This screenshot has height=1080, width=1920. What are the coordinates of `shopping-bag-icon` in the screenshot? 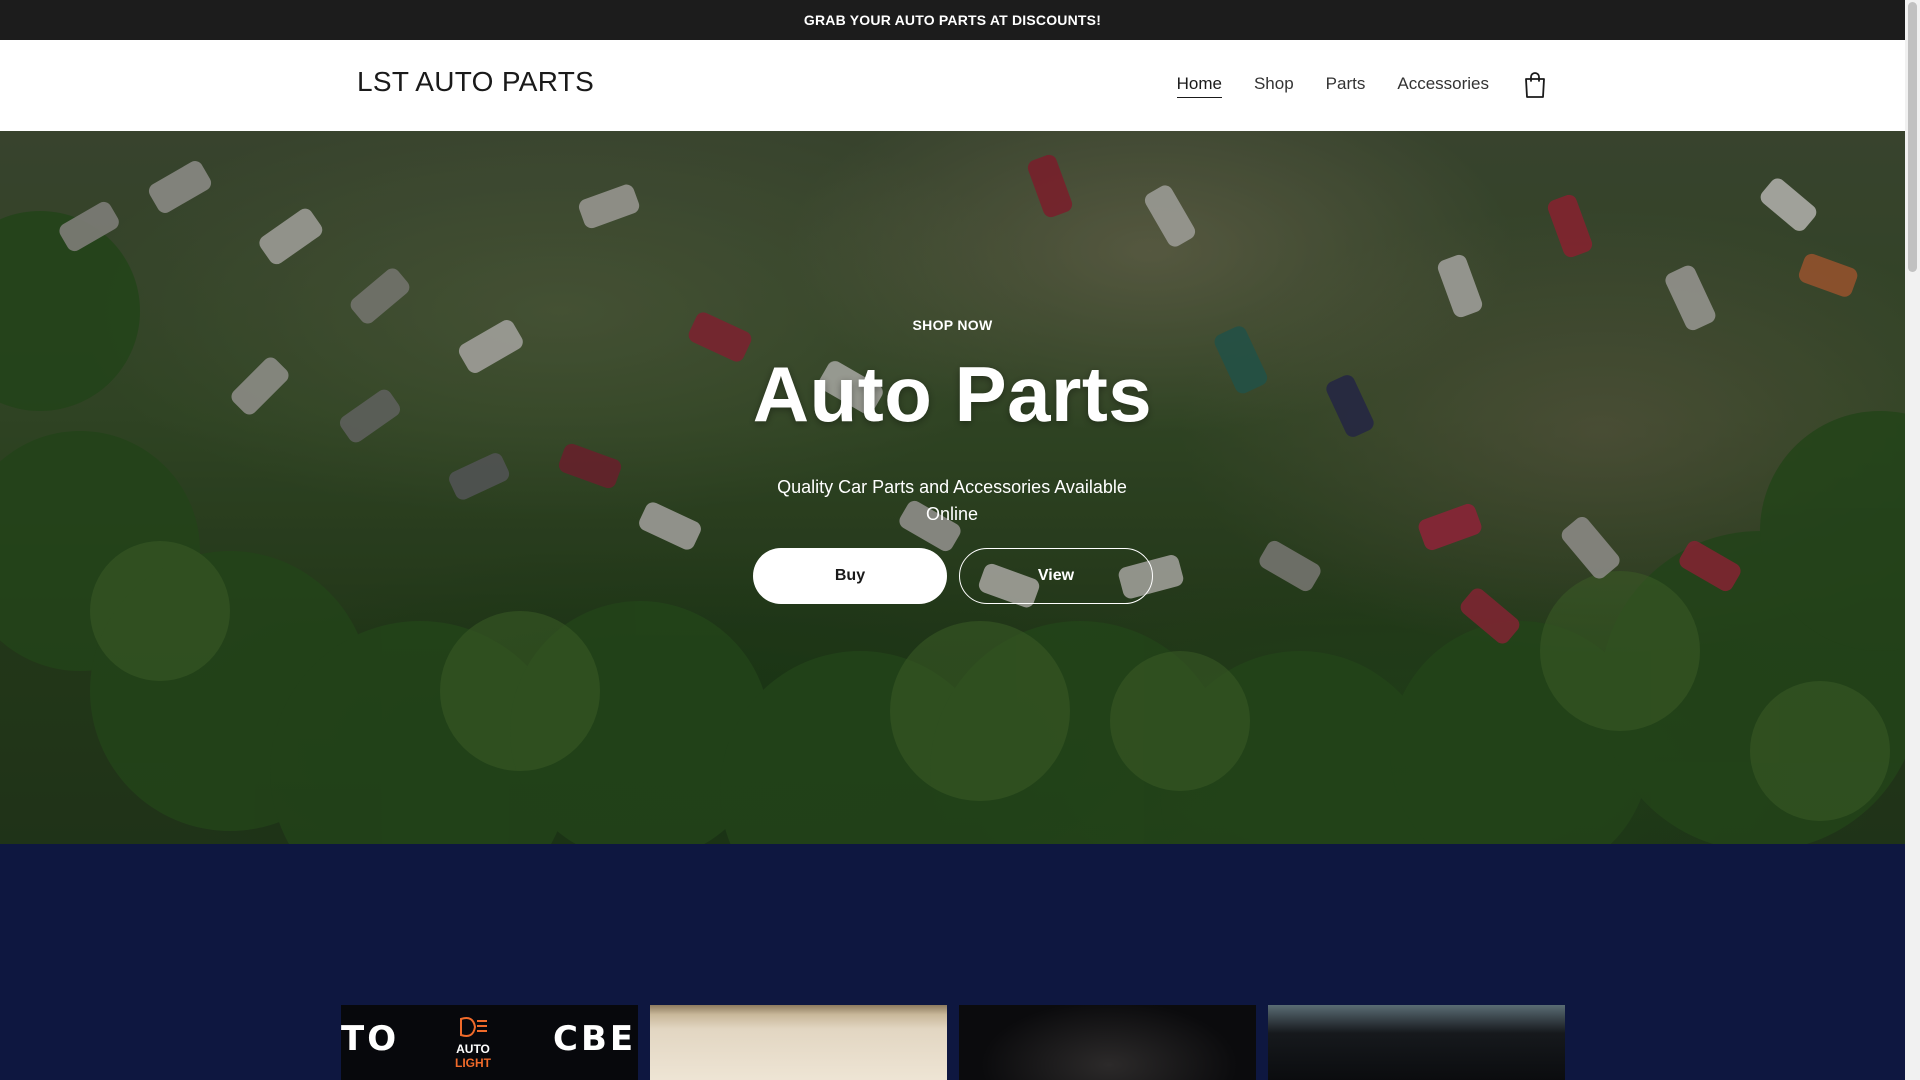 It's located at (1535, 85).